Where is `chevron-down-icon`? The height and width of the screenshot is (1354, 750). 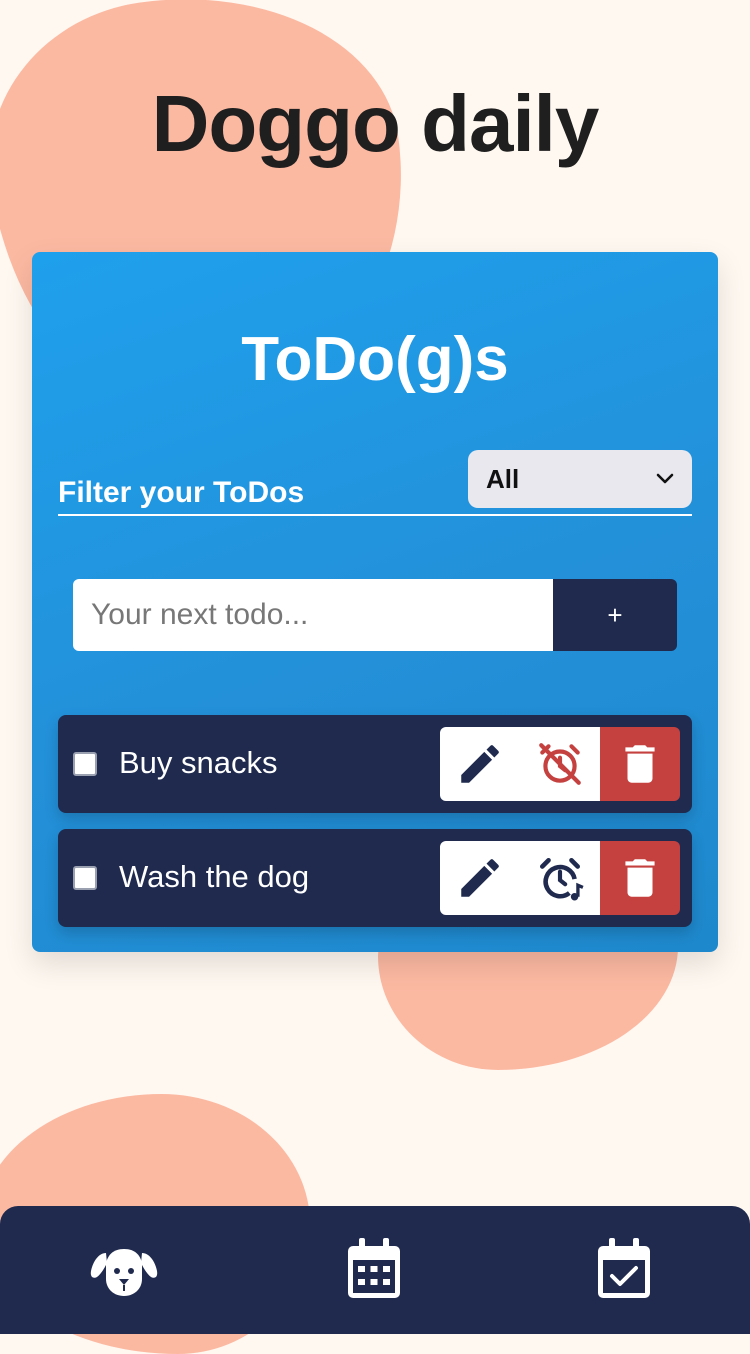 chevron-down-icon is located at coordinates (665, 478).